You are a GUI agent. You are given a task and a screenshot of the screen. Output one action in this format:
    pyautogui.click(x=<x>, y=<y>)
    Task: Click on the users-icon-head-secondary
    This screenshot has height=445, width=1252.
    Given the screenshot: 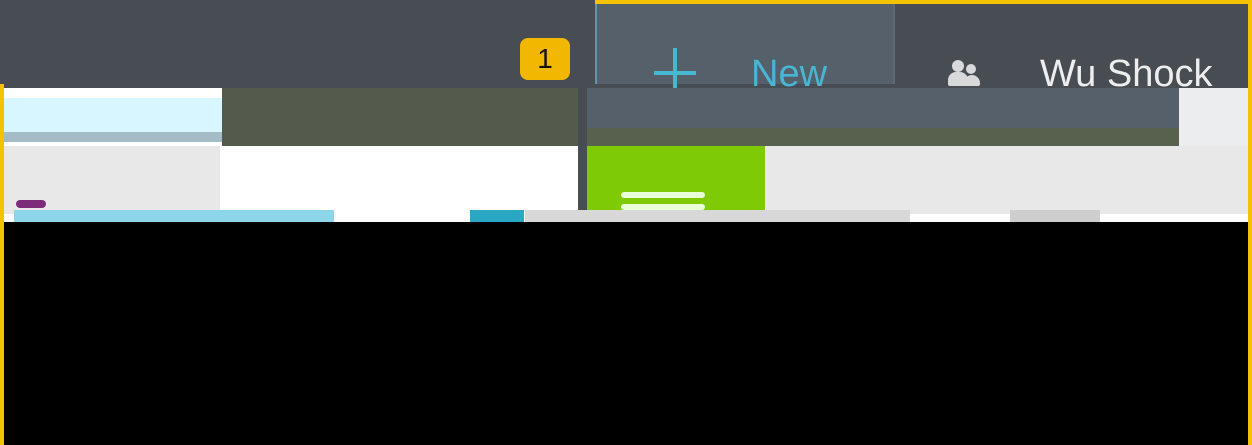 What is the action you would take?
    pyautogui.click(x=971, y=69)
    